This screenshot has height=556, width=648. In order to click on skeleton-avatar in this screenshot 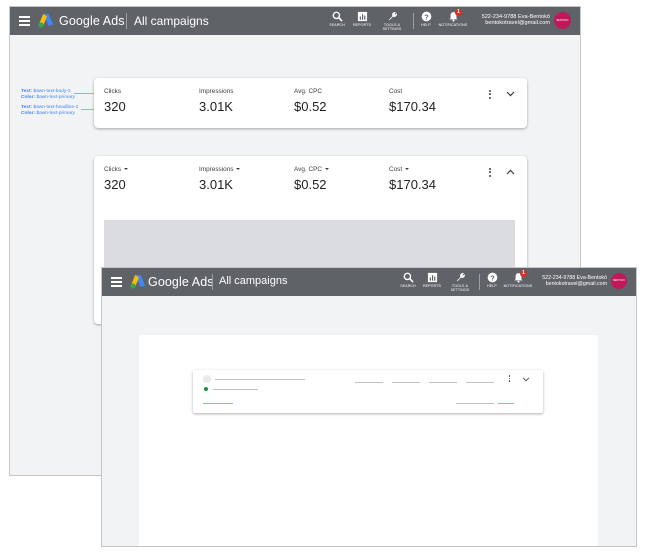, I will do `click(207, 379)`.